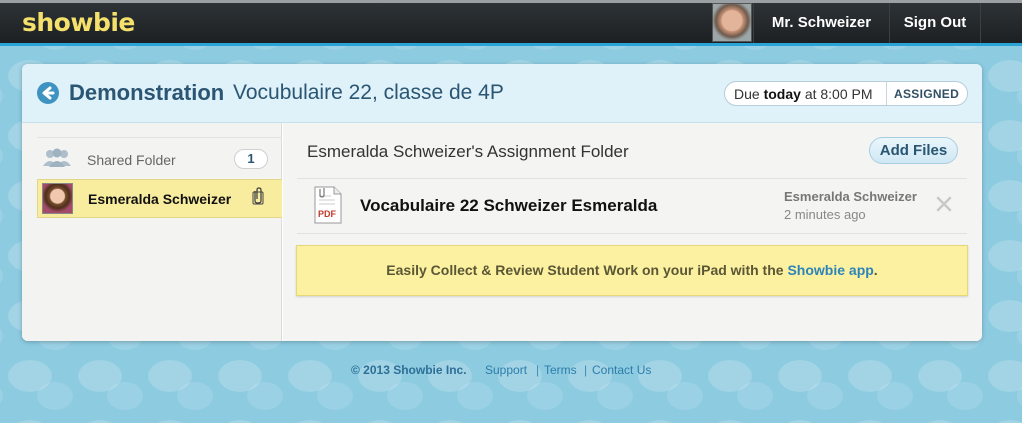  What do you see at coordinates (782, 94) in the screenshot?
I see `due-day: today` at bounding box center [782, 94].